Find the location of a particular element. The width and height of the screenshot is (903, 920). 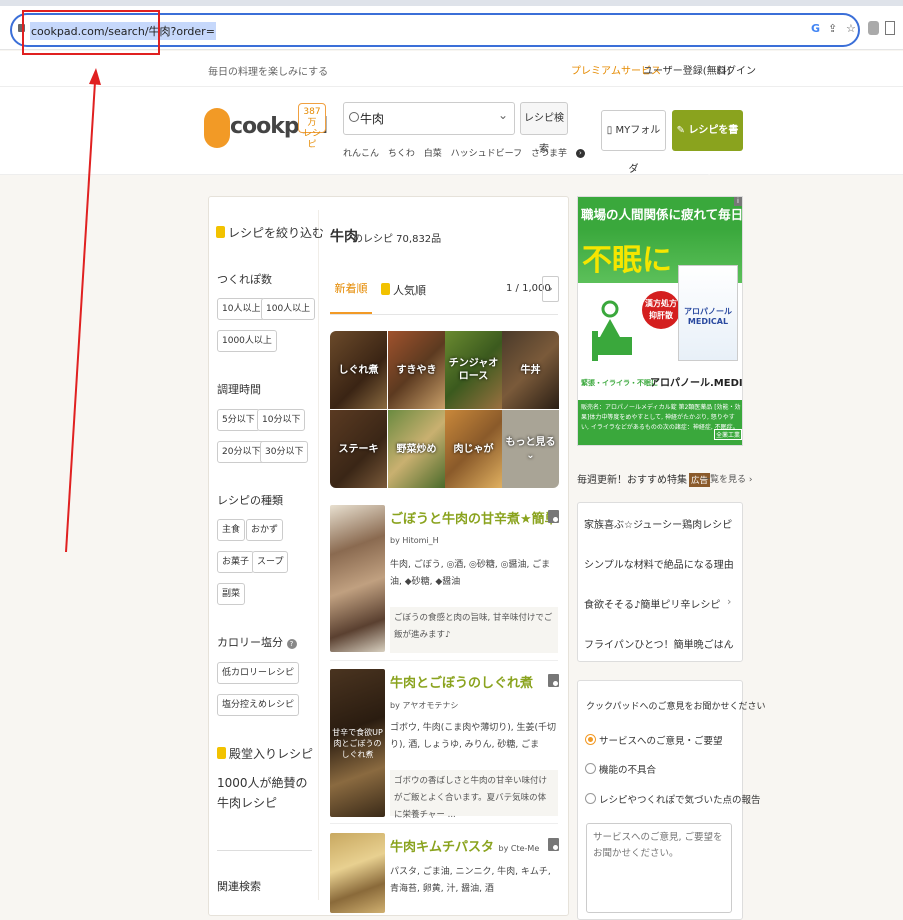

recipe-title: 牛肉とごぼうのしぐれ煮 is located at coordinates (461, 681).